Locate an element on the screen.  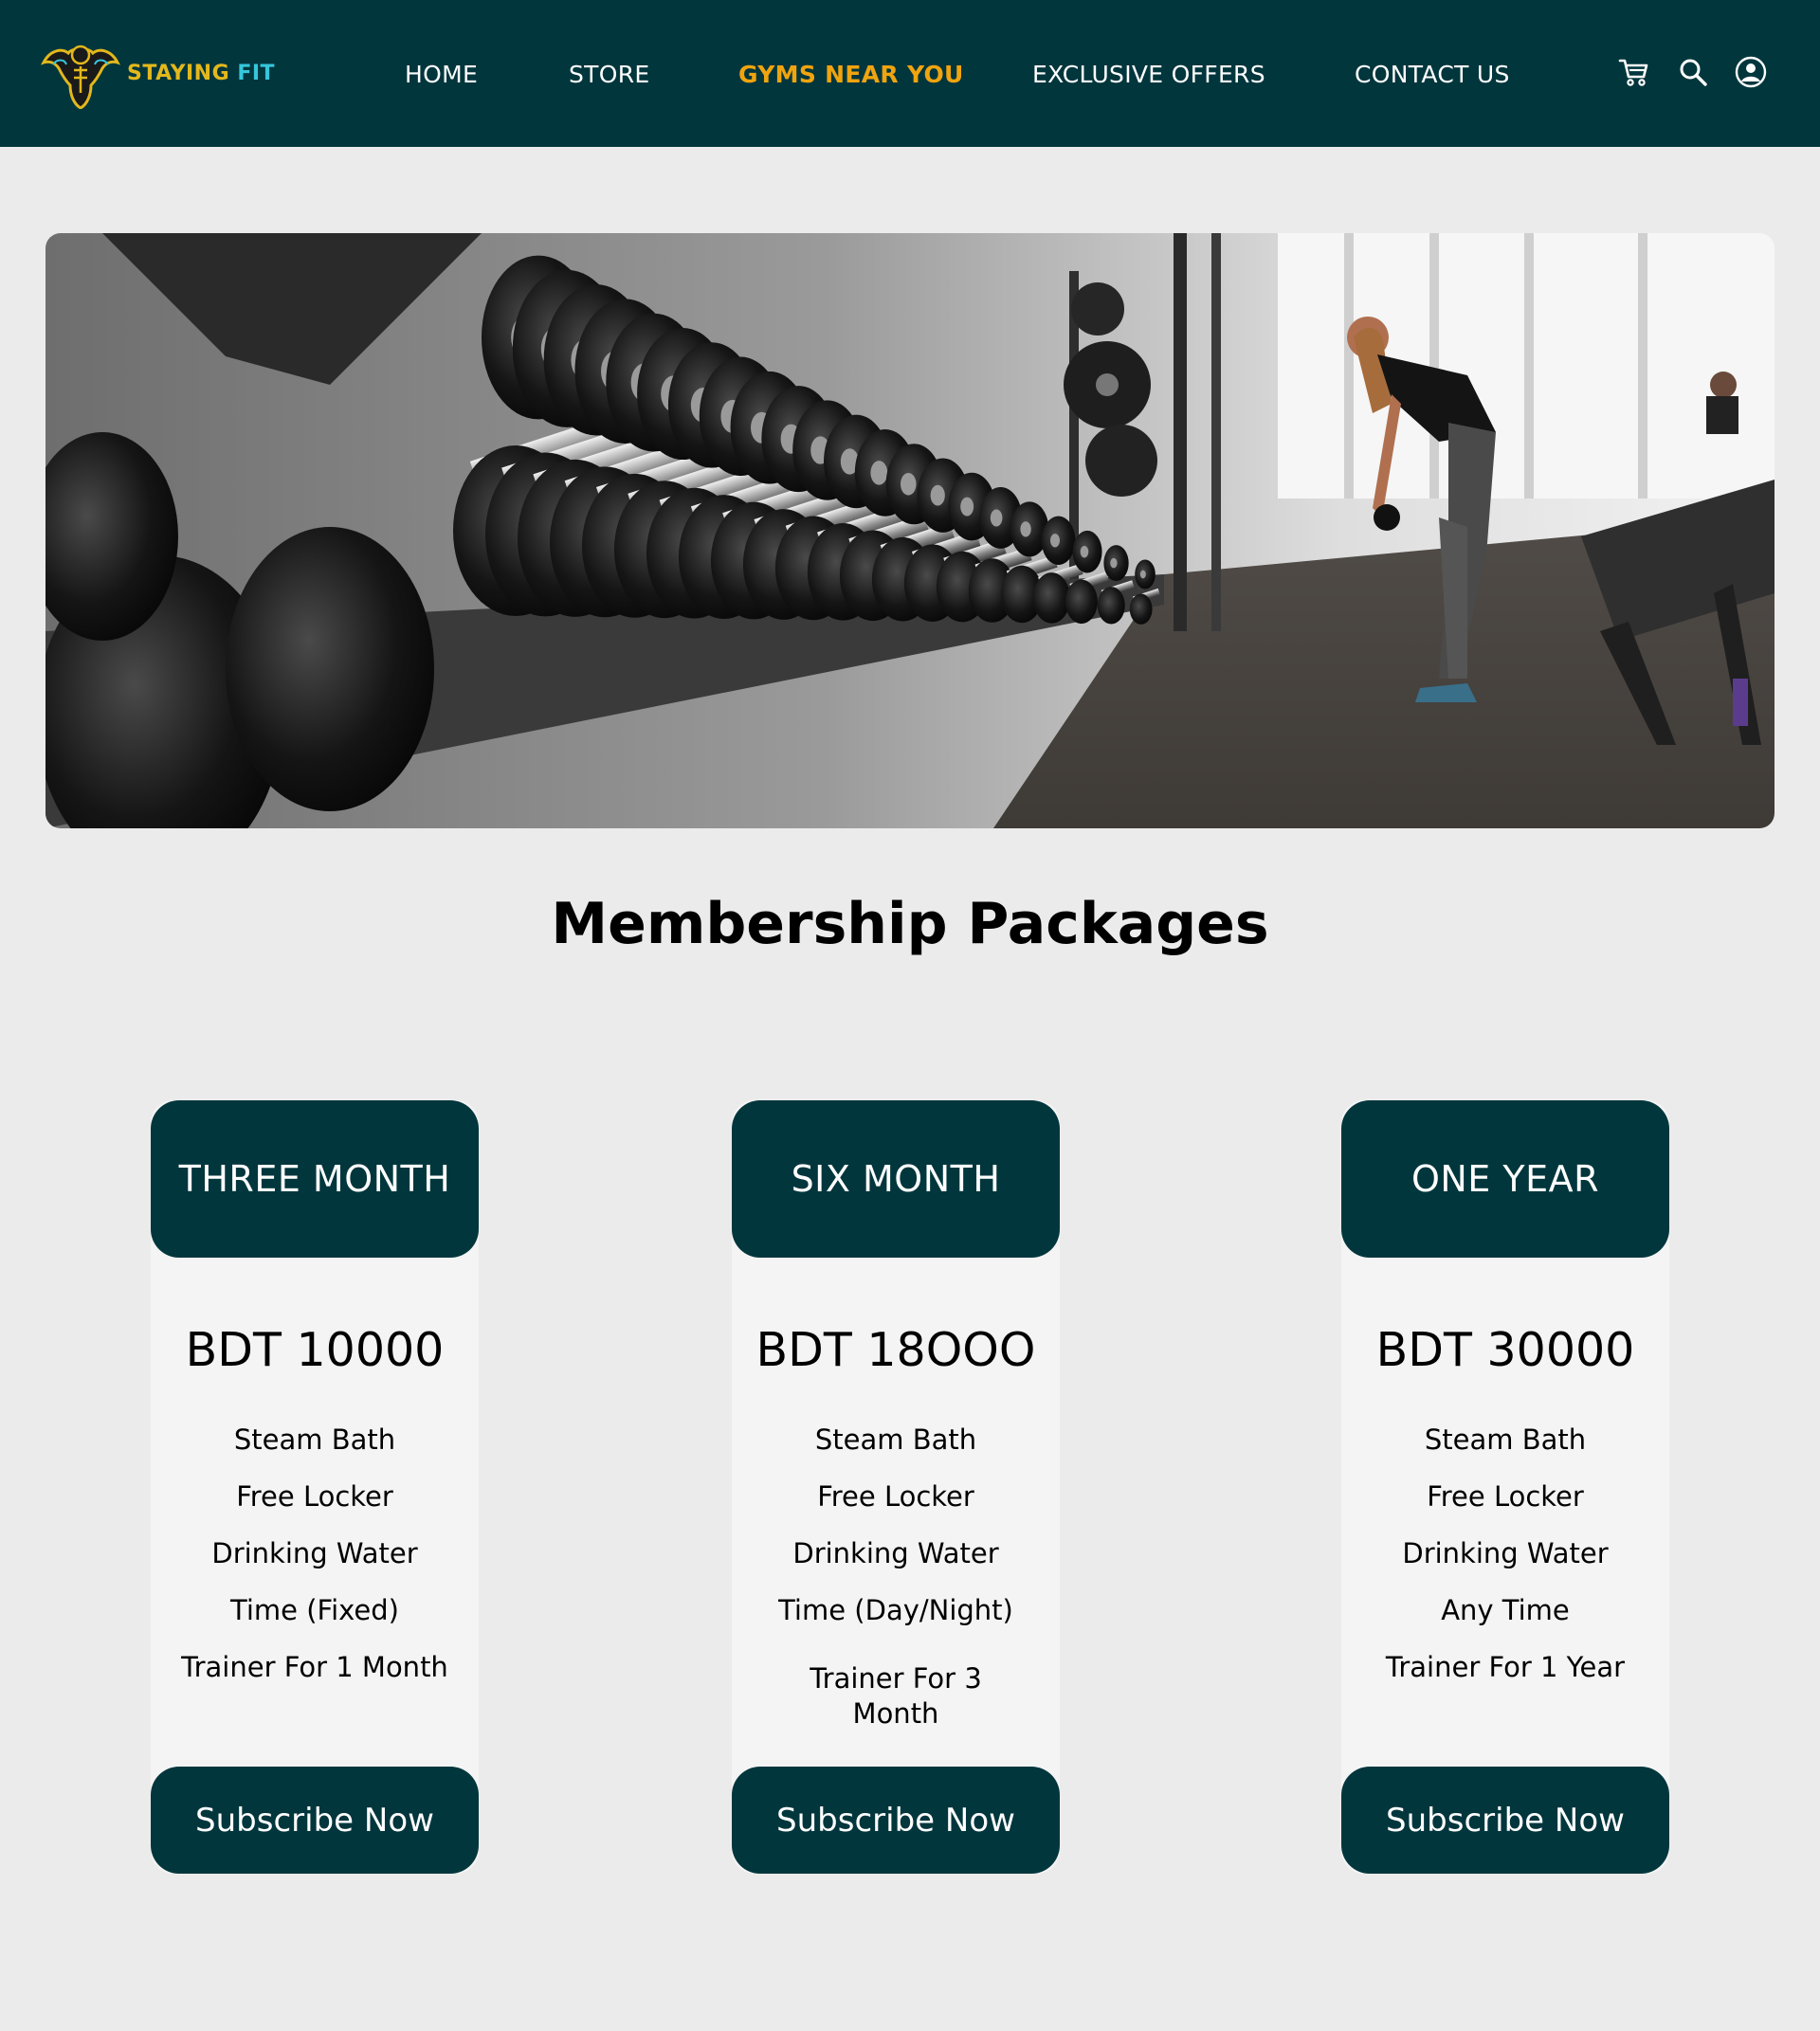
brand-name-part2: FIT is located at coordinates (256, 73).